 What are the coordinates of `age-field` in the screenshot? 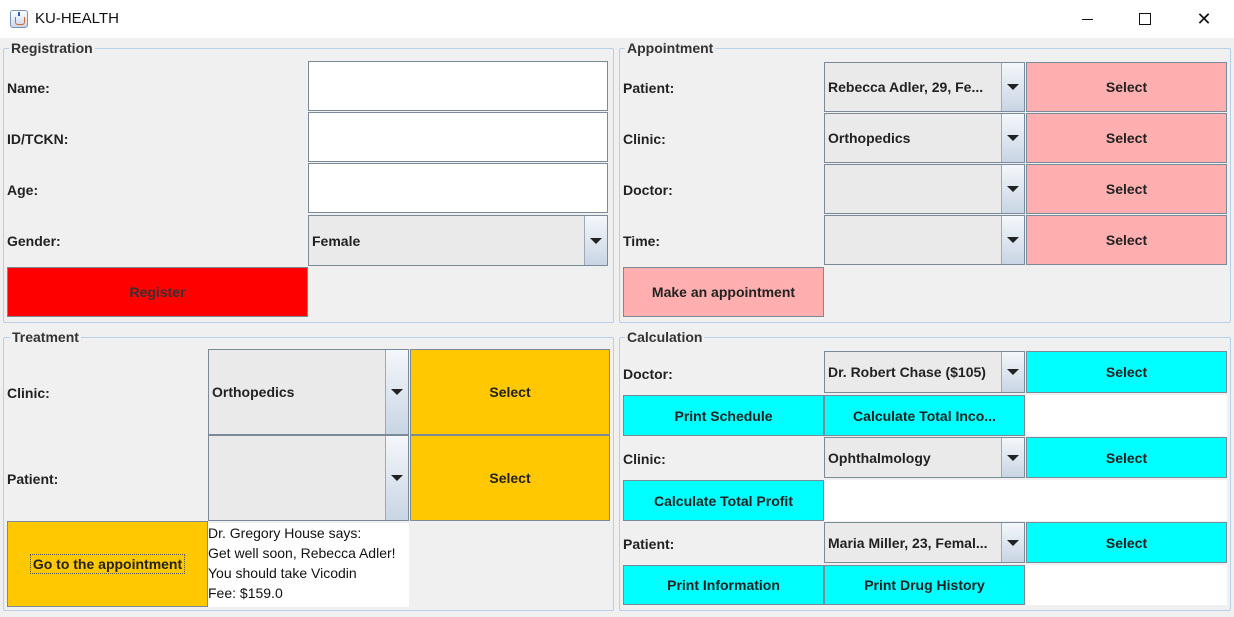 It's located at (458, 188).